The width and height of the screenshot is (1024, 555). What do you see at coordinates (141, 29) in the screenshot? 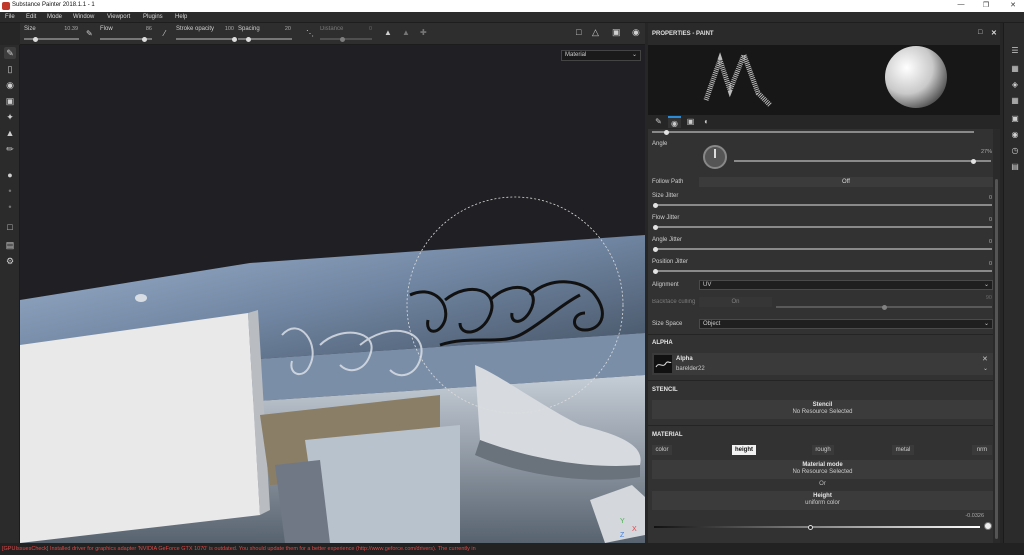
I see `flow-value: 86` at bounding box center [141, 29].